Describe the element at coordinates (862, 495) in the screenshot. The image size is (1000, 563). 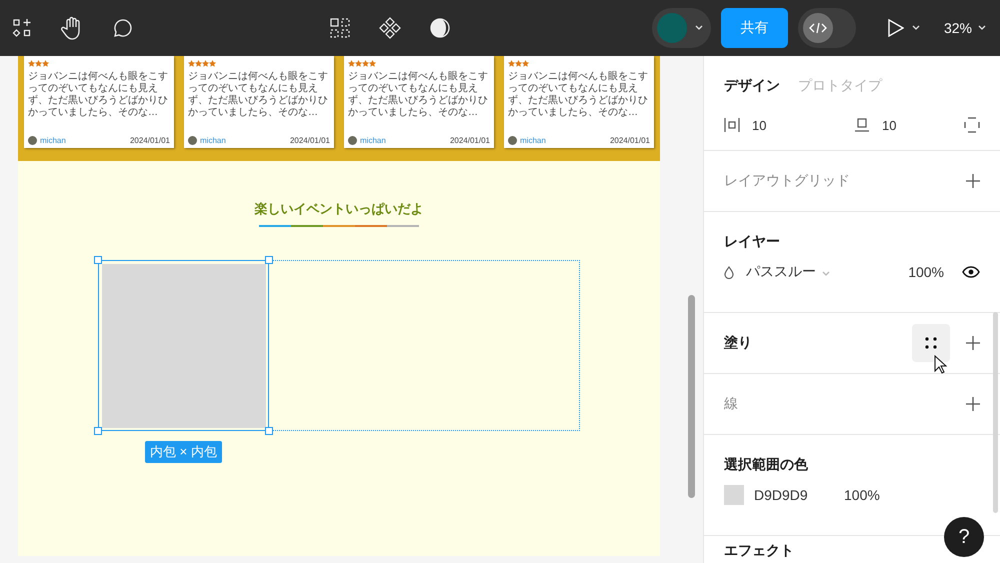
I see `color-opacity: 100%` at that location.